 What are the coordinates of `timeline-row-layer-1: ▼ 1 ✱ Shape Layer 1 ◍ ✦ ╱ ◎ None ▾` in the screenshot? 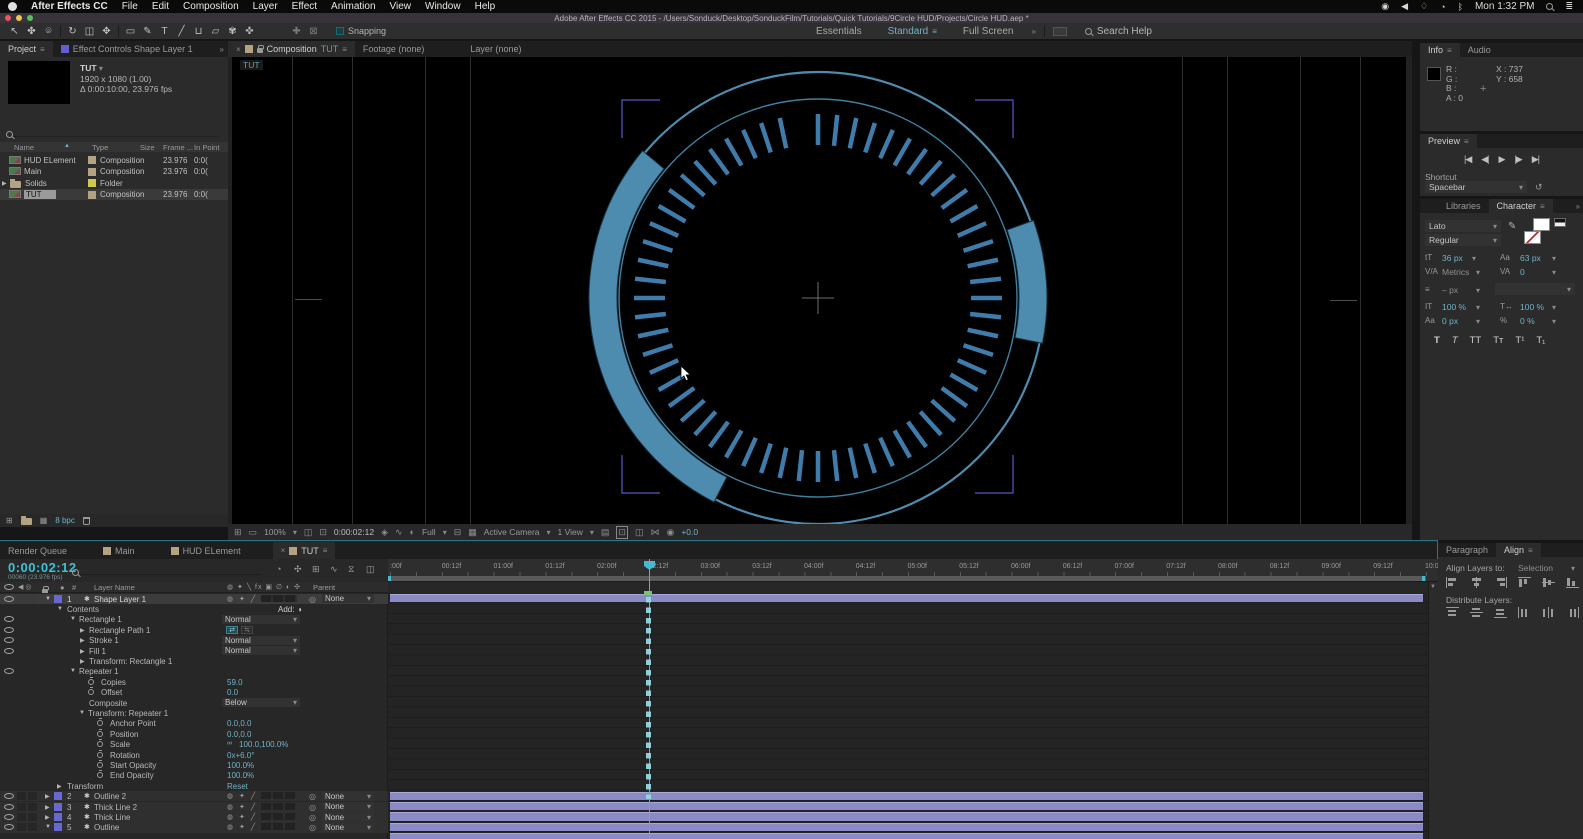 It's located at (194, 598).